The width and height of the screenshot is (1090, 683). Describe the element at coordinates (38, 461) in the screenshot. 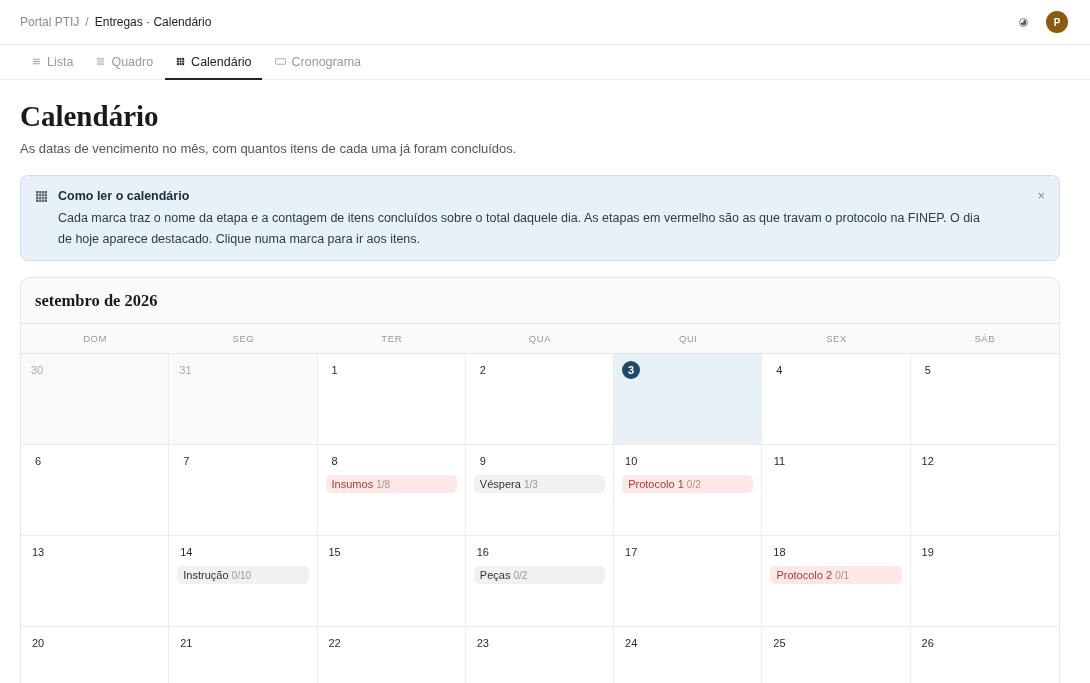

I see `day-number: 6` at that location.